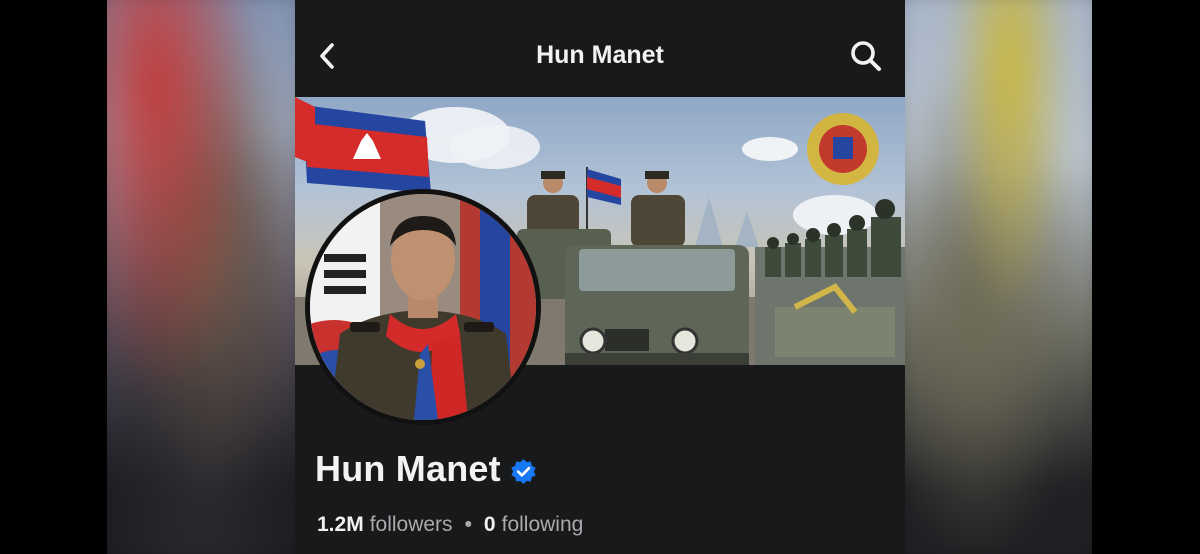 The width and height of the screenshot is (1200, 554). I want to click on following-count: 0, so click(489, 524).